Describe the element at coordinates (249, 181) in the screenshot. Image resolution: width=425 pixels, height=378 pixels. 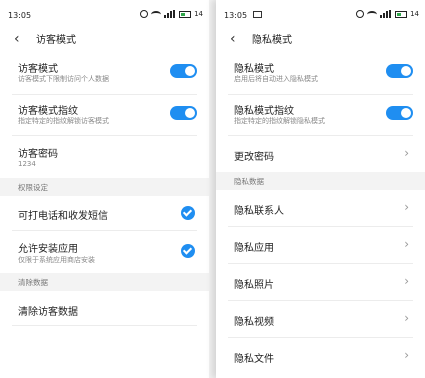
I see `section-title: 隐私数据` at that location.